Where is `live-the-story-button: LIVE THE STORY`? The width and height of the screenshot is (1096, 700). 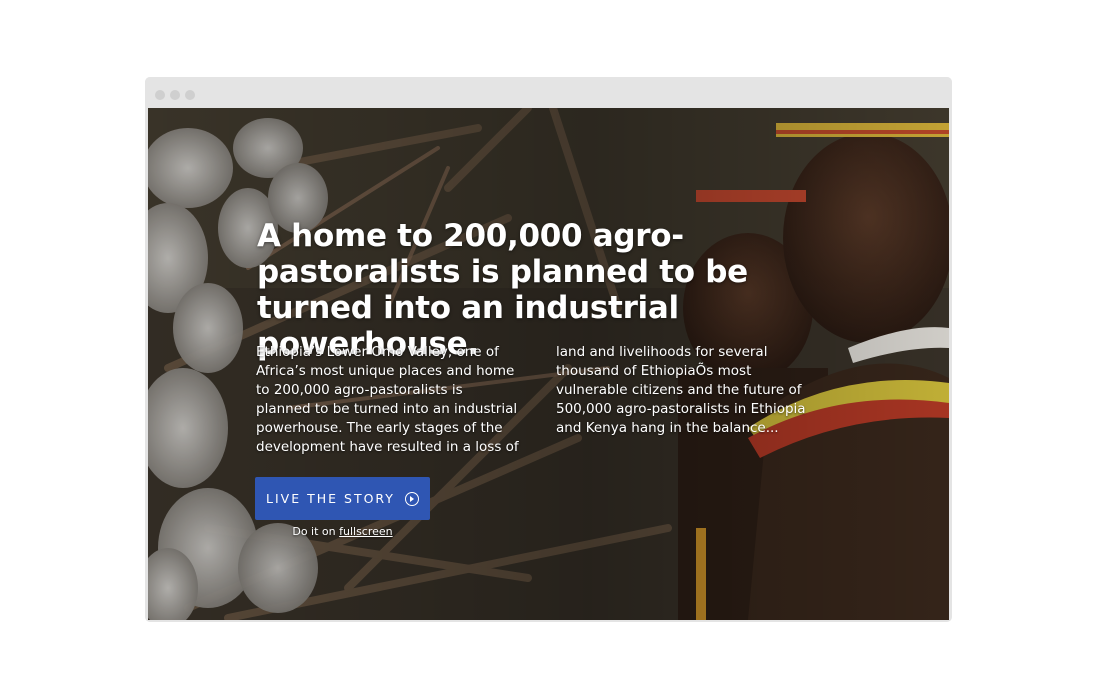
live-the-story-button: LIVE THE STORY is located at coordinates (342, 498).